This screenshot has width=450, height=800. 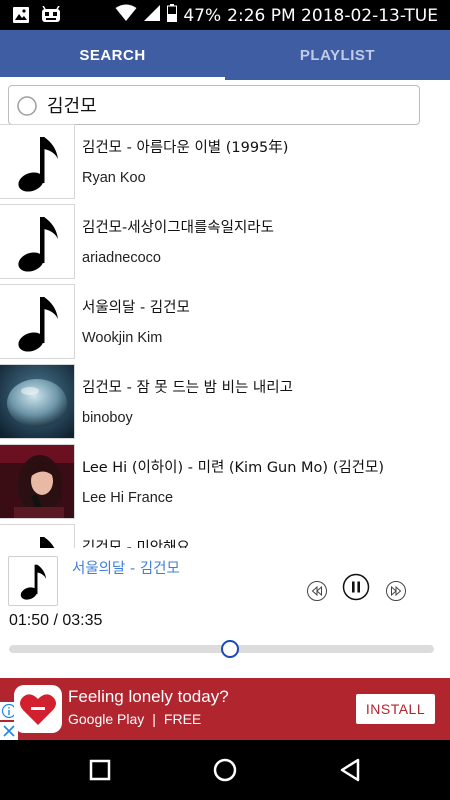 I want to click on recents-icon, so click(x=100, y=770).